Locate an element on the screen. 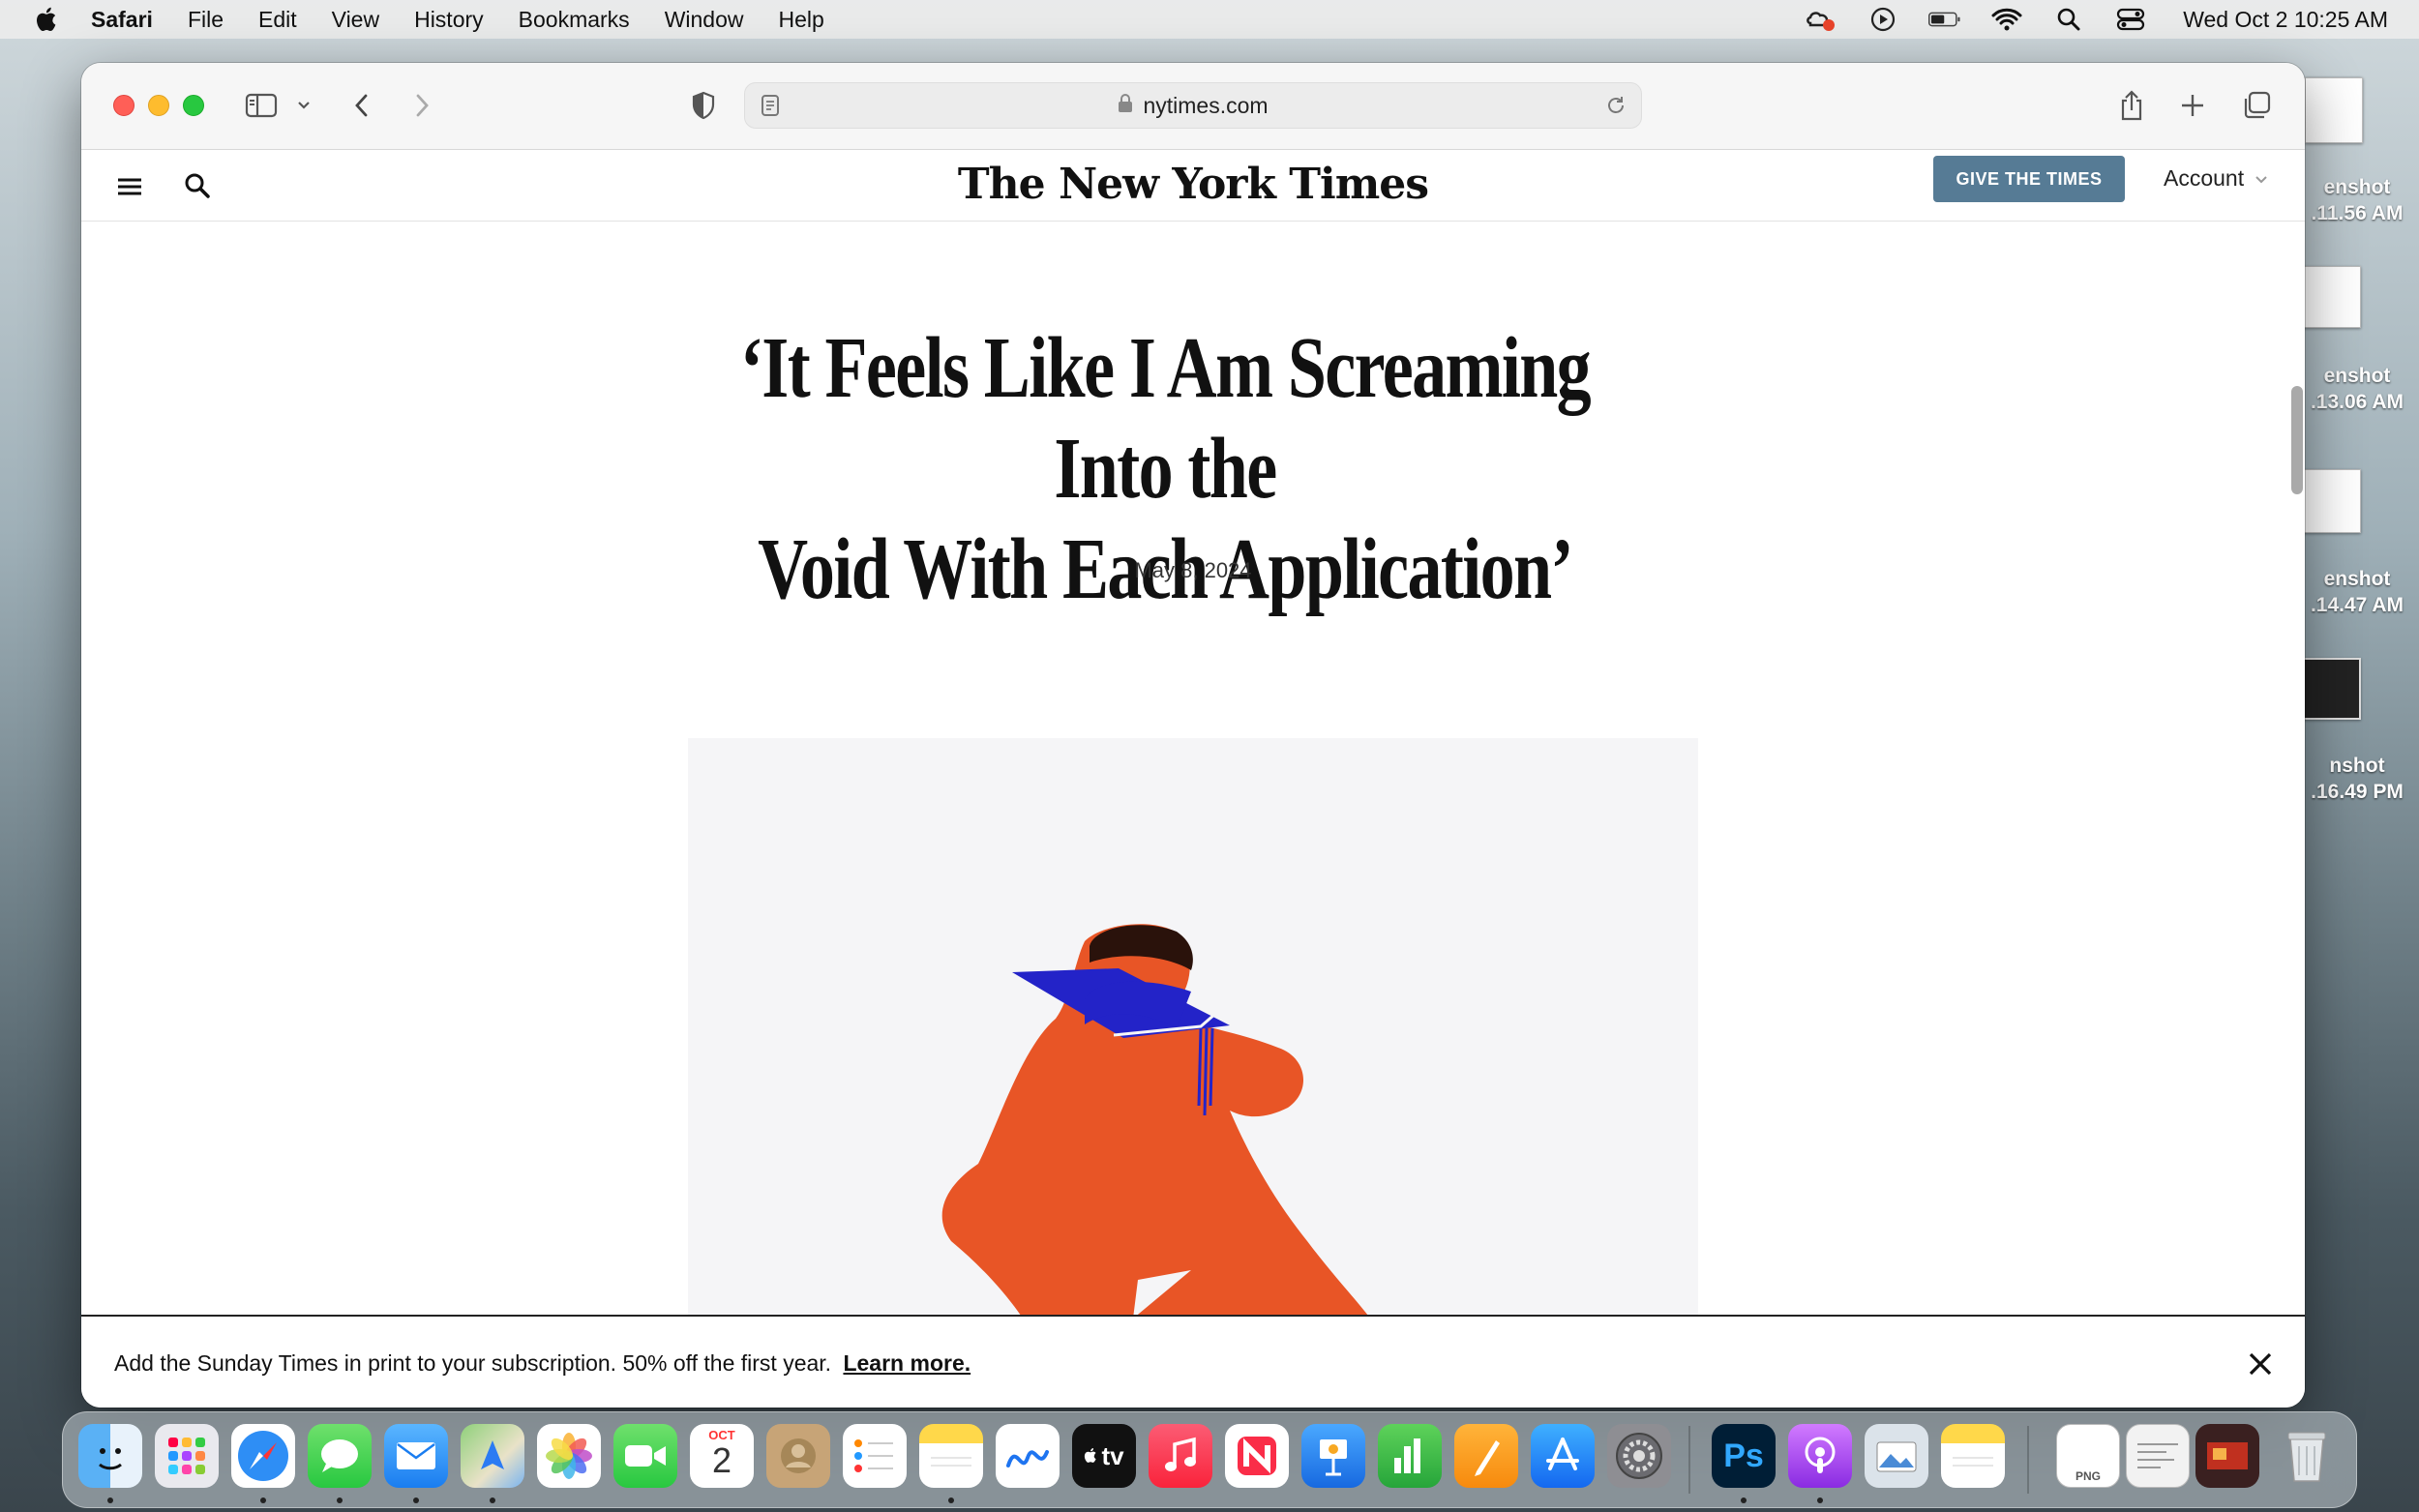 Image resolution: width=2419 pixels, height=1512 pixels. menu-edit: Edit is located at coordinates (278, 20).